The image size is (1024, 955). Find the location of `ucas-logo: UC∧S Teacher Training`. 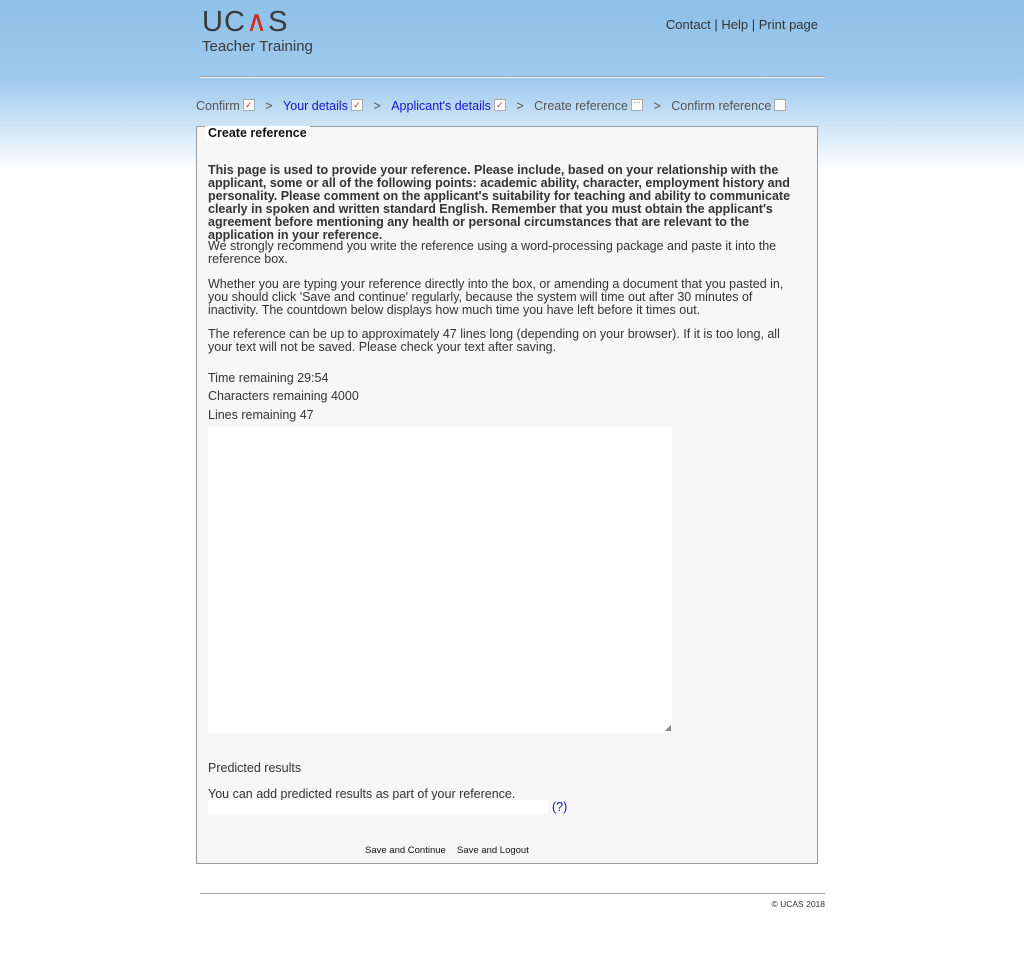

ucas-logo: UC∧S Teacher Training is located at coordinates (257, 32).